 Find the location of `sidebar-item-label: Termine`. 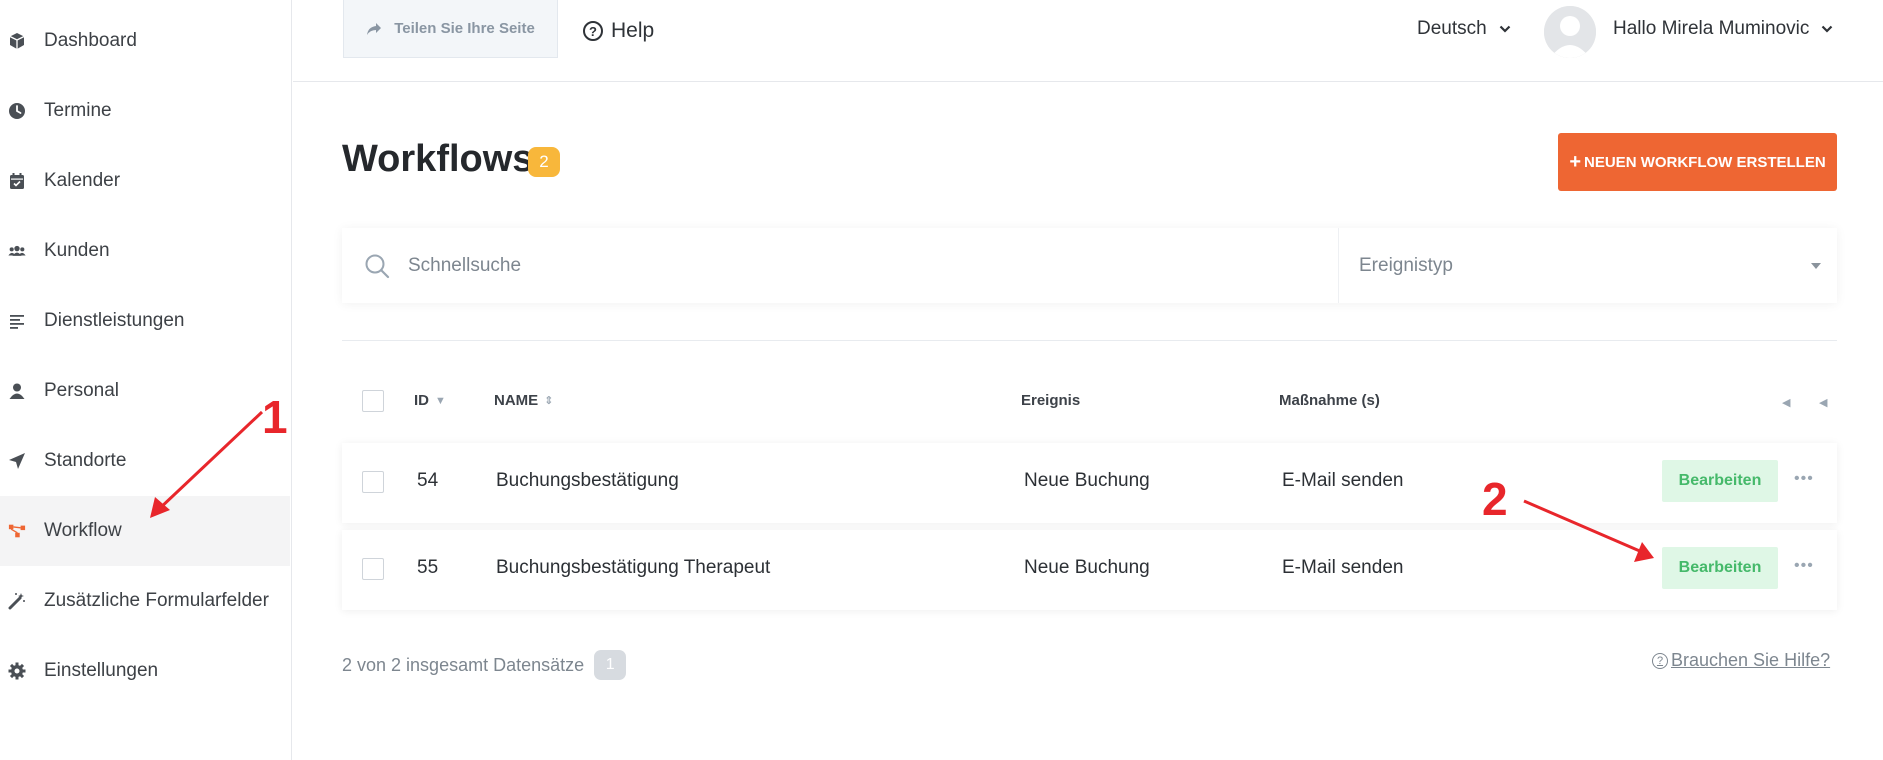

sidebar-item-label: Termine is located at coordinates (78, 110).